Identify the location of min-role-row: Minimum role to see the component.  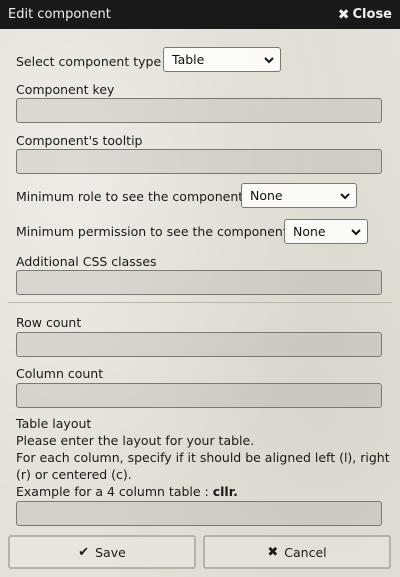
(129, 196).